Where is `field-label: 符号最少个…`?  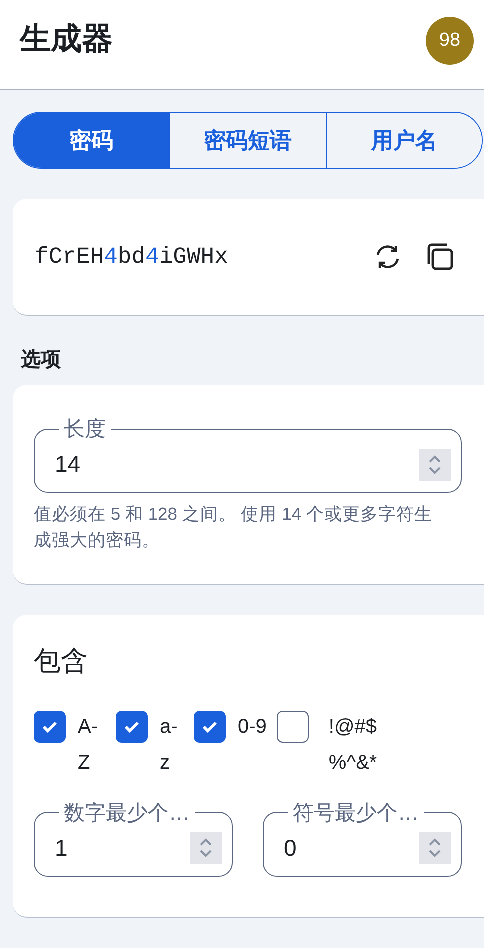
field-label: 符号最少个… is located at coordinates (356, 813).